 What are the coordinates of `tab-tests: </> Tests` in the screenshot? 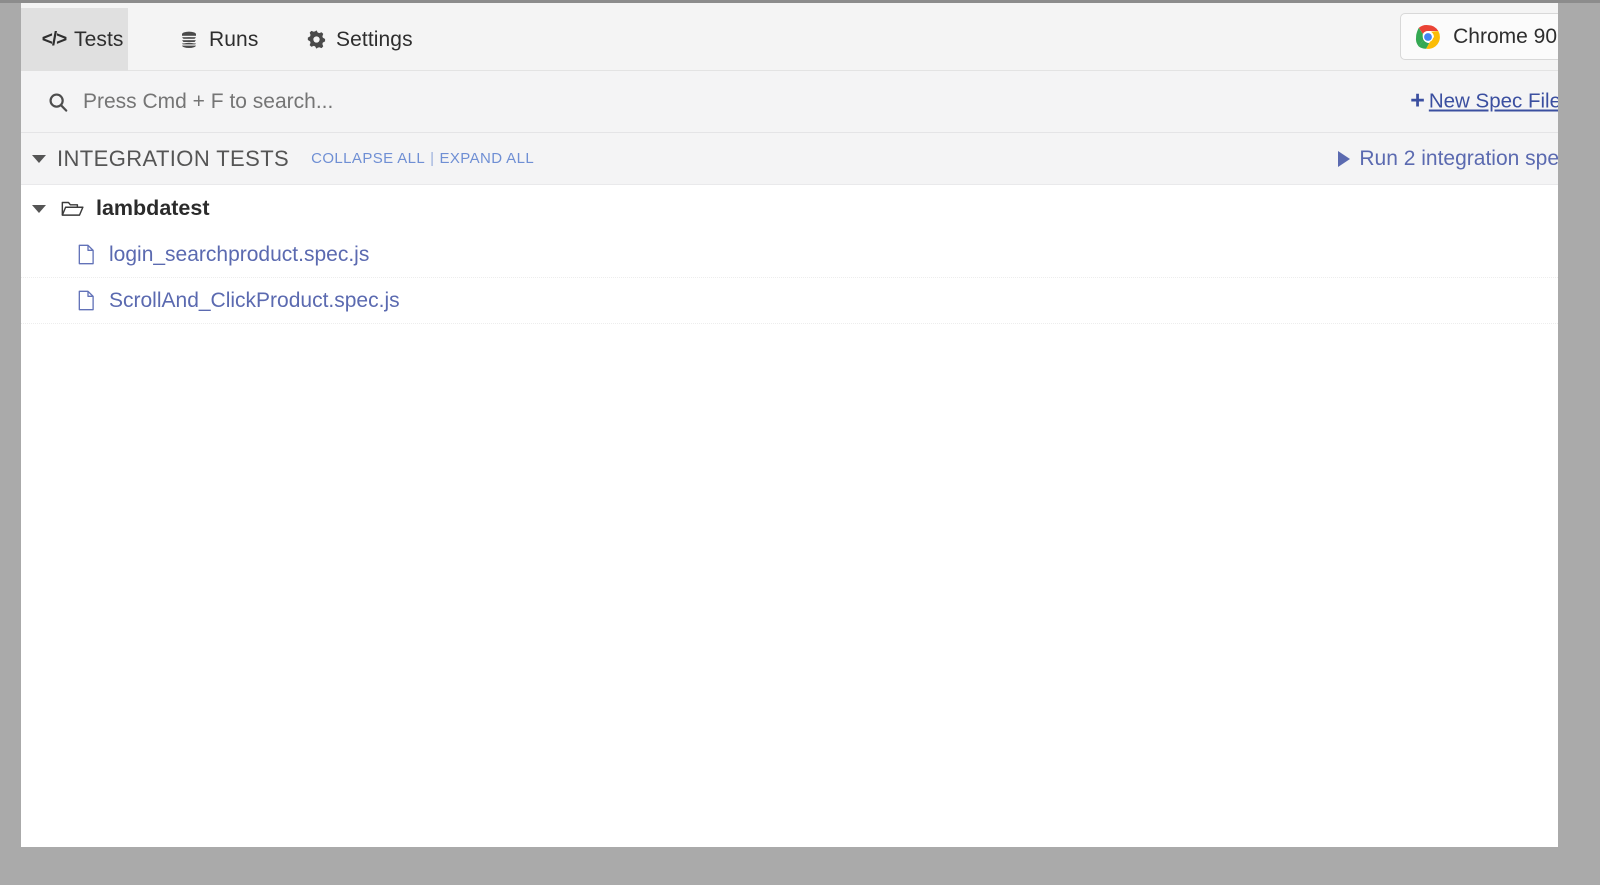 It's located at (74, 39).